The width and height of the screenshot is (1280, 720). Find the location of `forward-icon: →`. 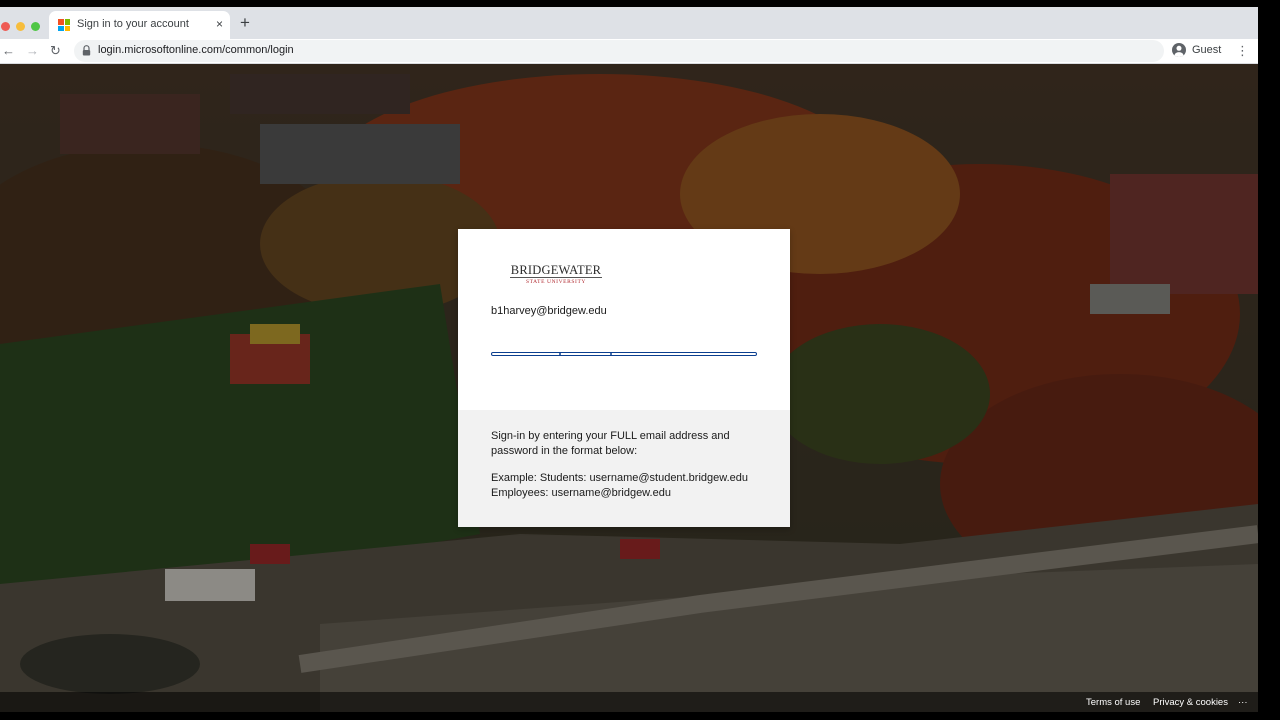

forward-icon: → is located at coordinates (32, 51).